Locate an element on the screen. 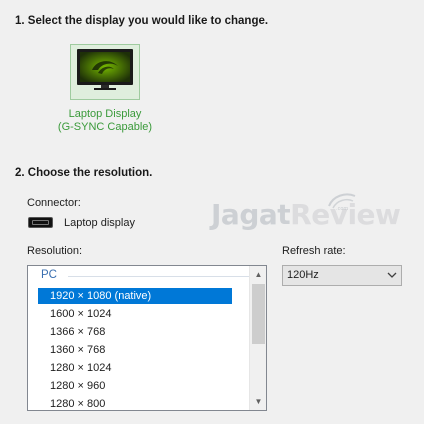 The height and width of the screenshot is (424, 424). watermark-logo-icon: .com is located at coordinates (342, 202).